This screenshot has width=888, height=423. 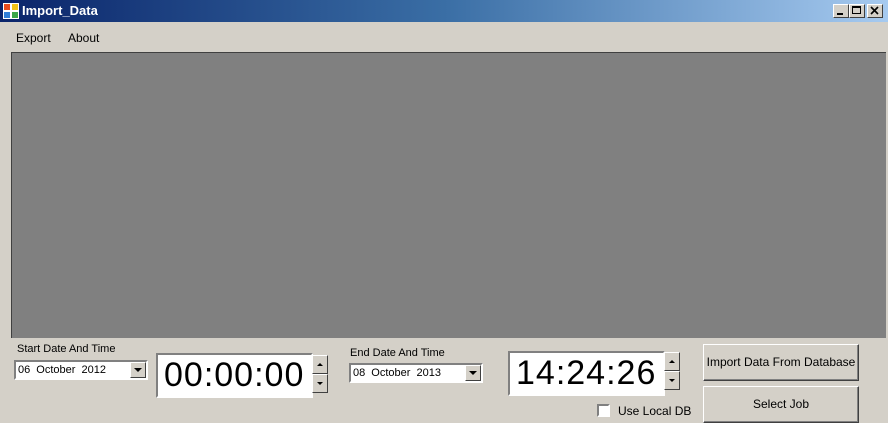 I want to click on start-time-field: 00:00:00, so click(x=234, y=375).